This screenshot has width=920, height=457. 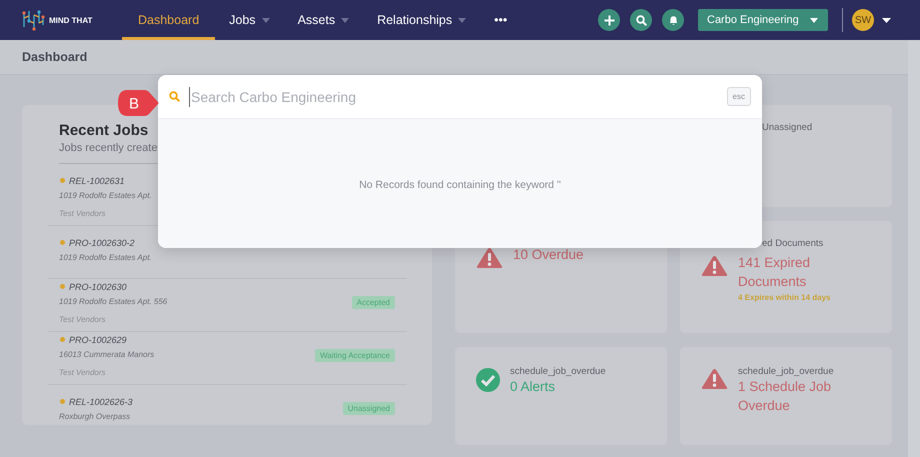 What do you see at coordinates (95, 416) in the screenshot?
I see `job-address: Roxburgh Overpass` at bounding box center [95, 416].